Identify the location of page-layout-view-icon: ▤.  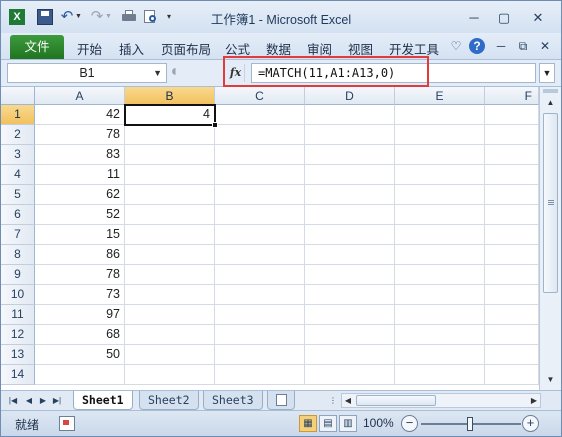
(328, 423).